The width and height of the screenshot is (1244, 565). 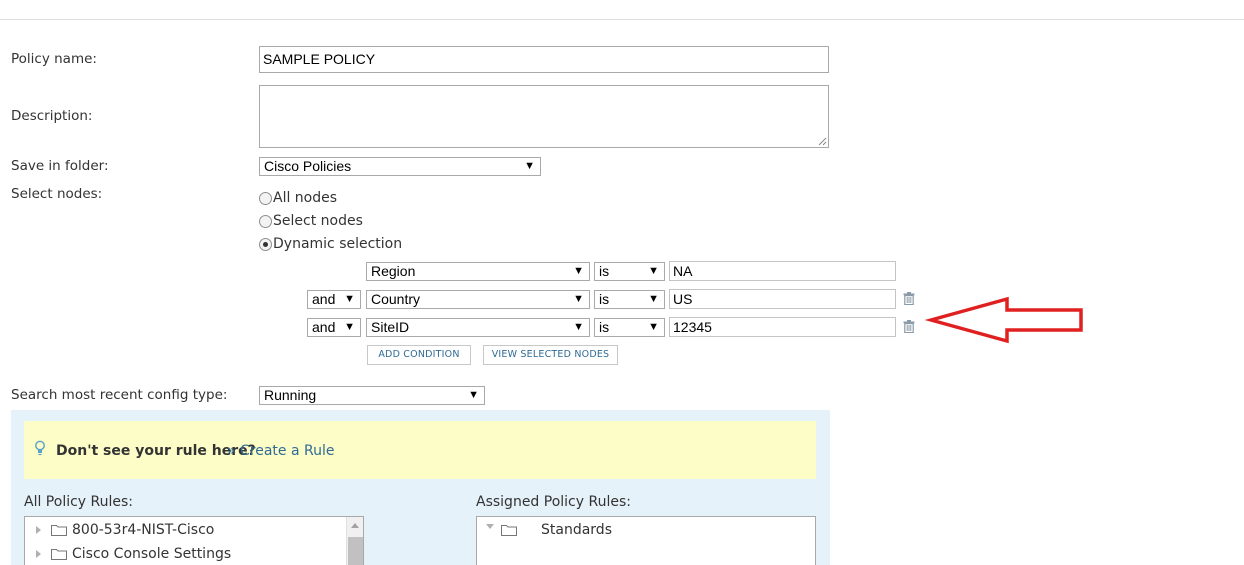 I want to click on view-selected-nodes-button: VIEW SELECTED NODES, so click(x=550, y=355).